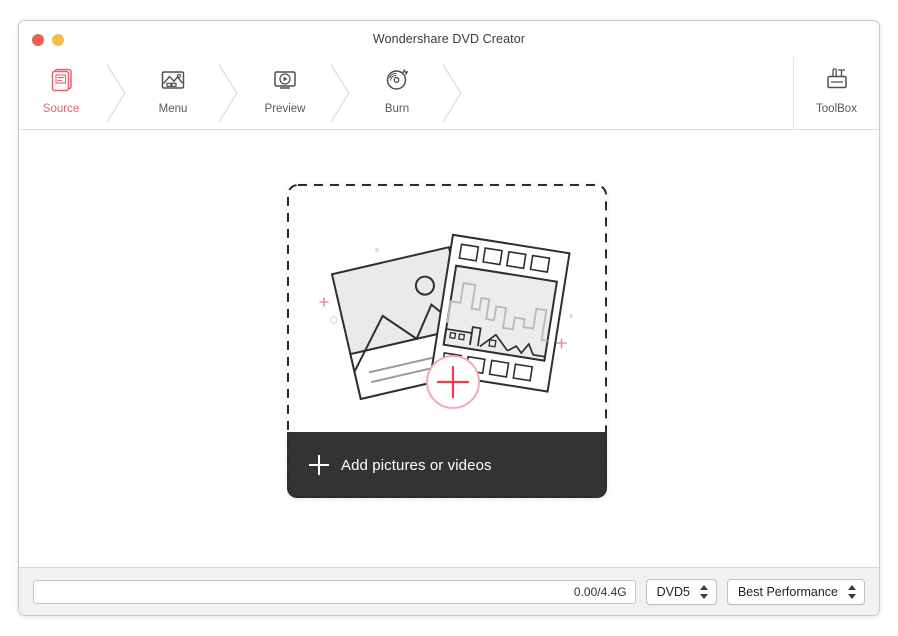 The image size is (898, 636). What do you see at coordinates (285, 80) in the screenshot?
I see `monitor-play-icon` at bounding box center [285, 80].